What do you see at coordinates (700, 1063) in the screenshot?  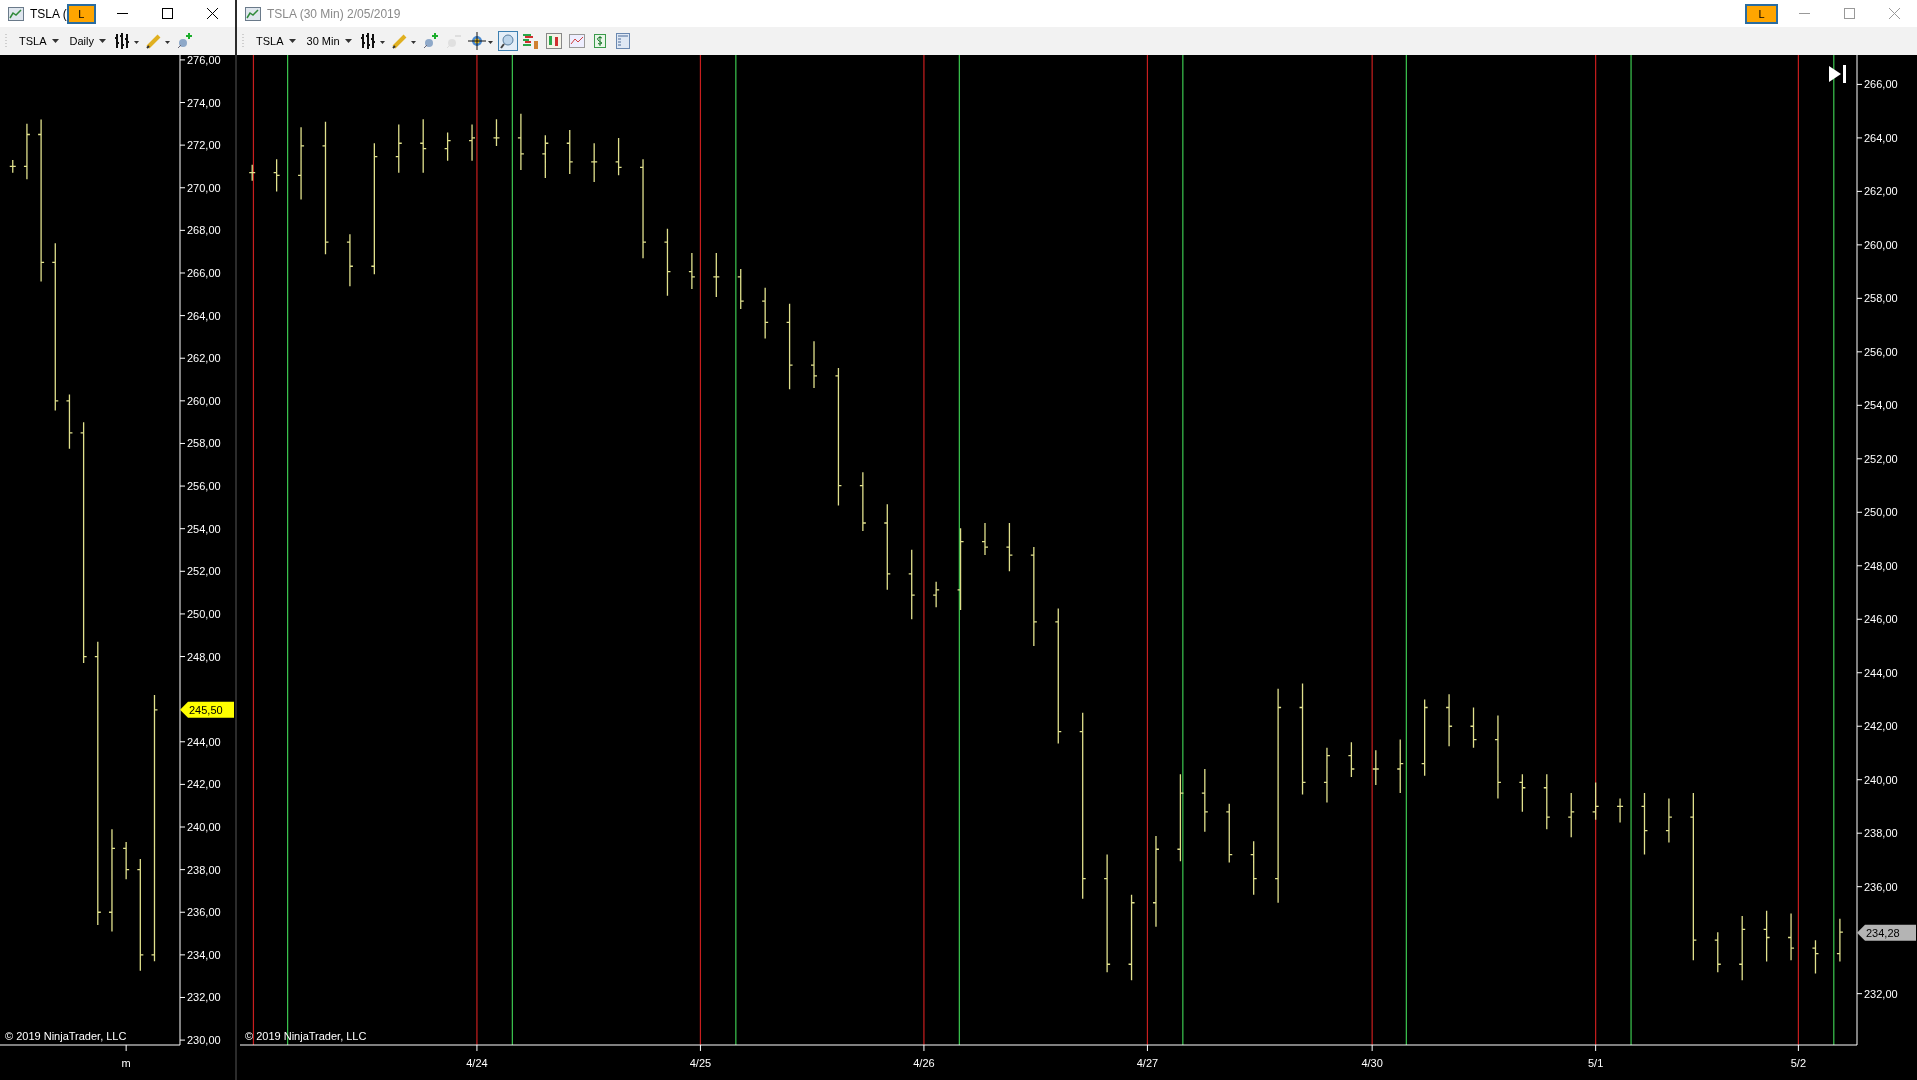 I see `time-axis-label: 4/25` at bounding box center [700, 1063].